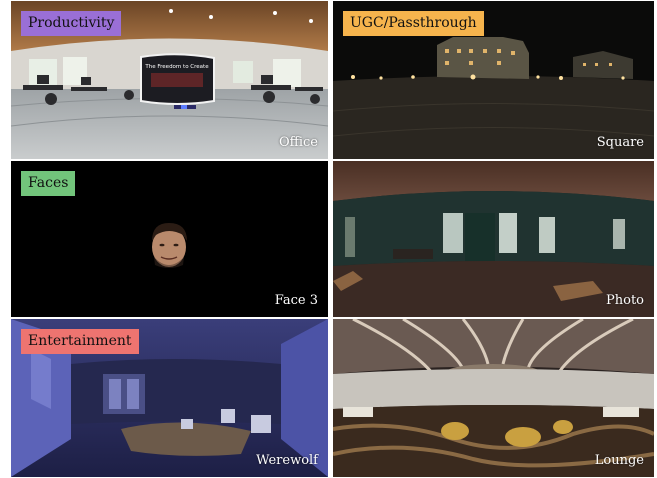  I want to click on category-label: Productivity, so click(71, 23).